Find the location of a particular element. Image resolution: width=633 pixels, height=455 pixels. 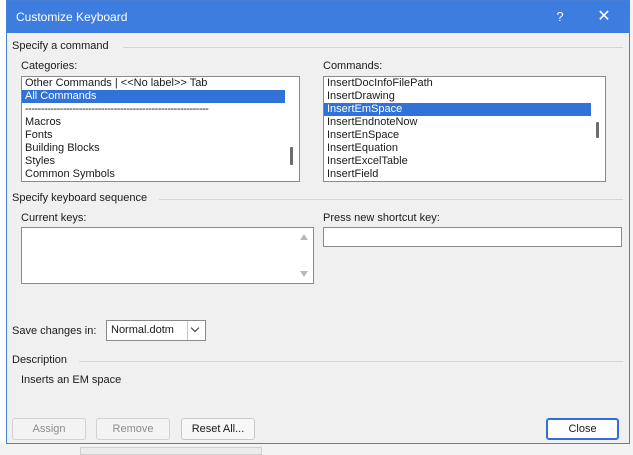

command-item: InsertEmSpace is located at coordinates (464, 109).